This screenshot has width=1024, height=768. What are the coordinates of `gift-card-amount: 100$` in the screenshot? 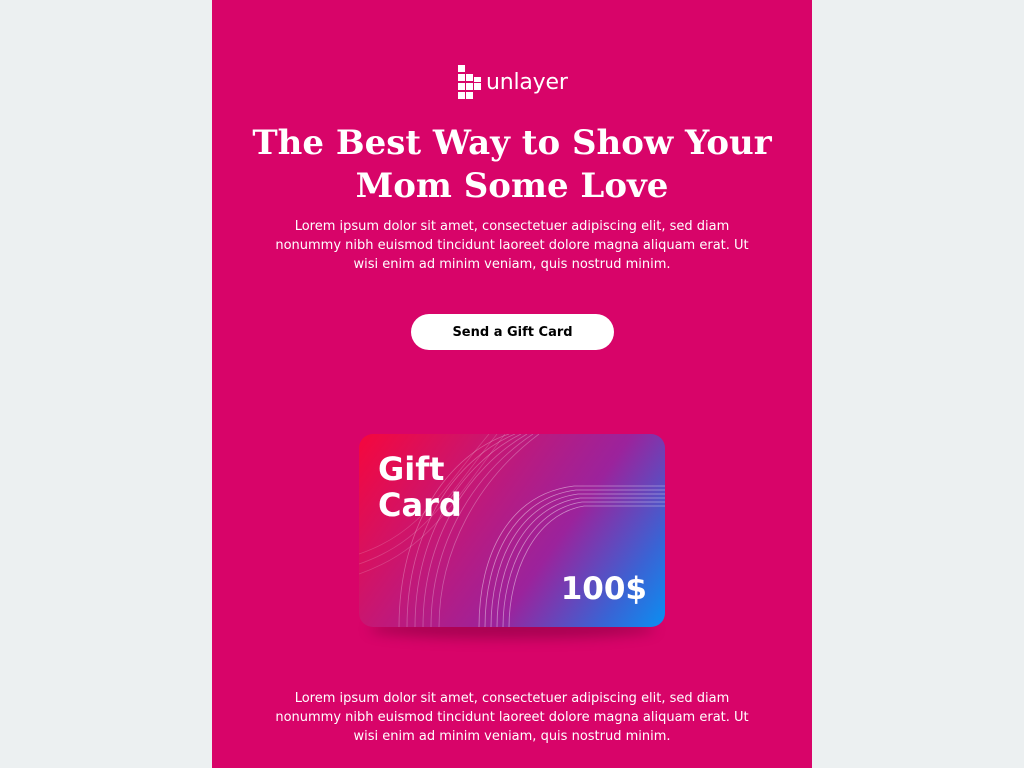 It's located at (603, 589).